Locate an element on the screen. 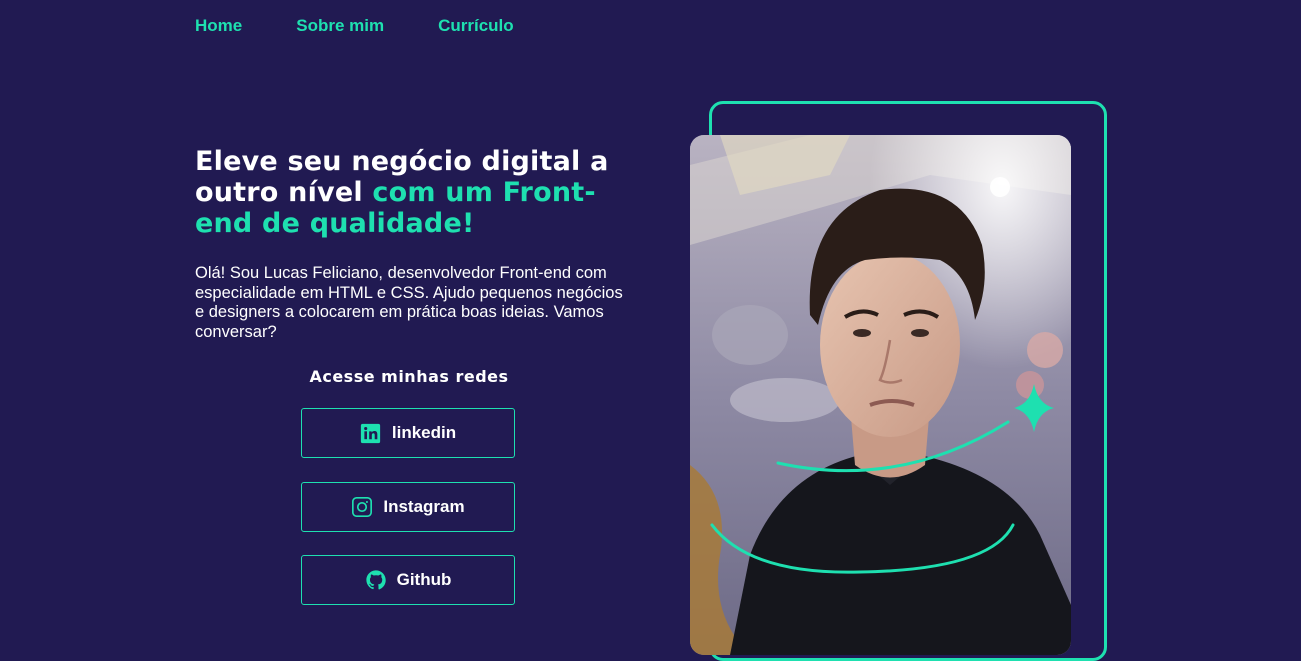 The width and height of the screenshot is (1301, 661). instagram-button: Instagram is located at coordinates (408, 507).